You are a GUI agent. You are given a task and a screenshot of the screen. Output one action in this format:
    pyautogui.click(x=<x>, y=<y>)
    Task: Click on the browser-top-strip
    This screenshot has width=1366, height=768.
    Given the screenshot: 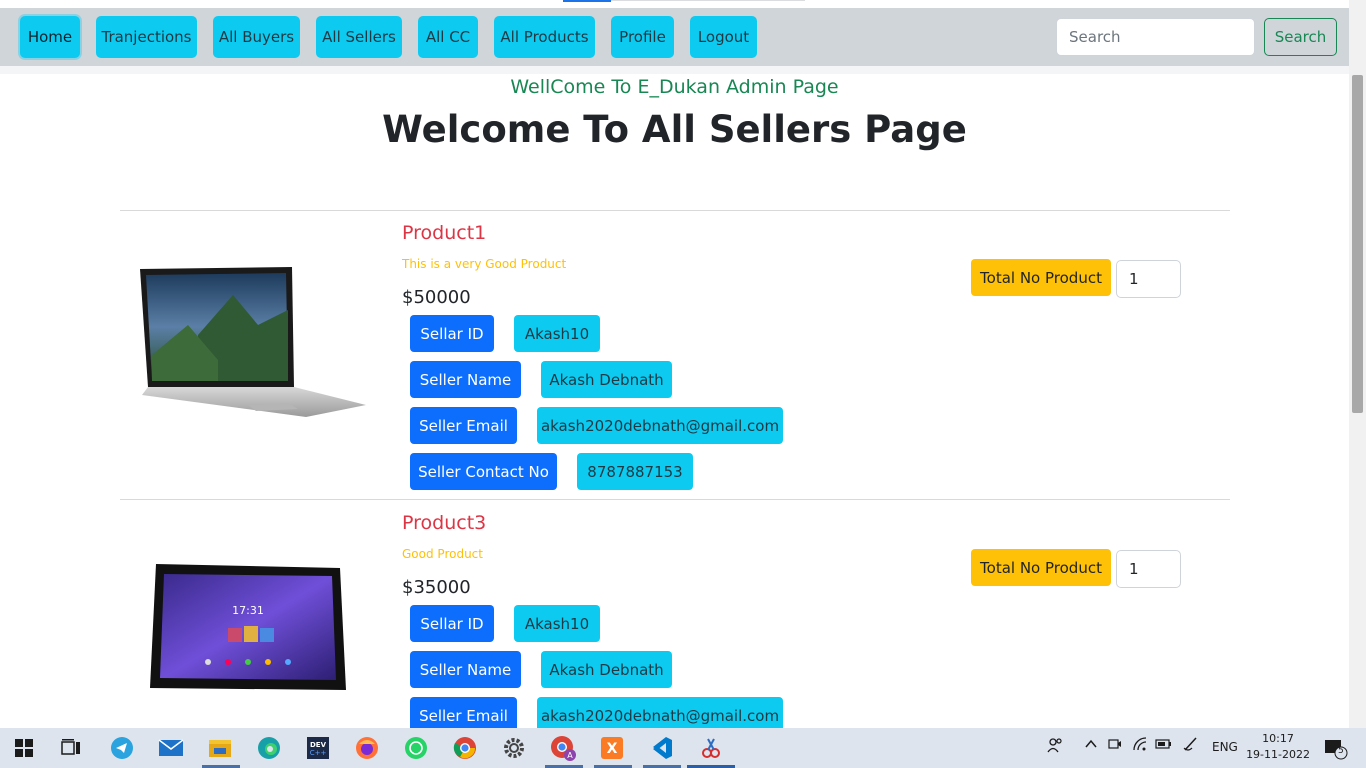 What is the action you would take?
    pyautogui.click(x=674, y=4)
    